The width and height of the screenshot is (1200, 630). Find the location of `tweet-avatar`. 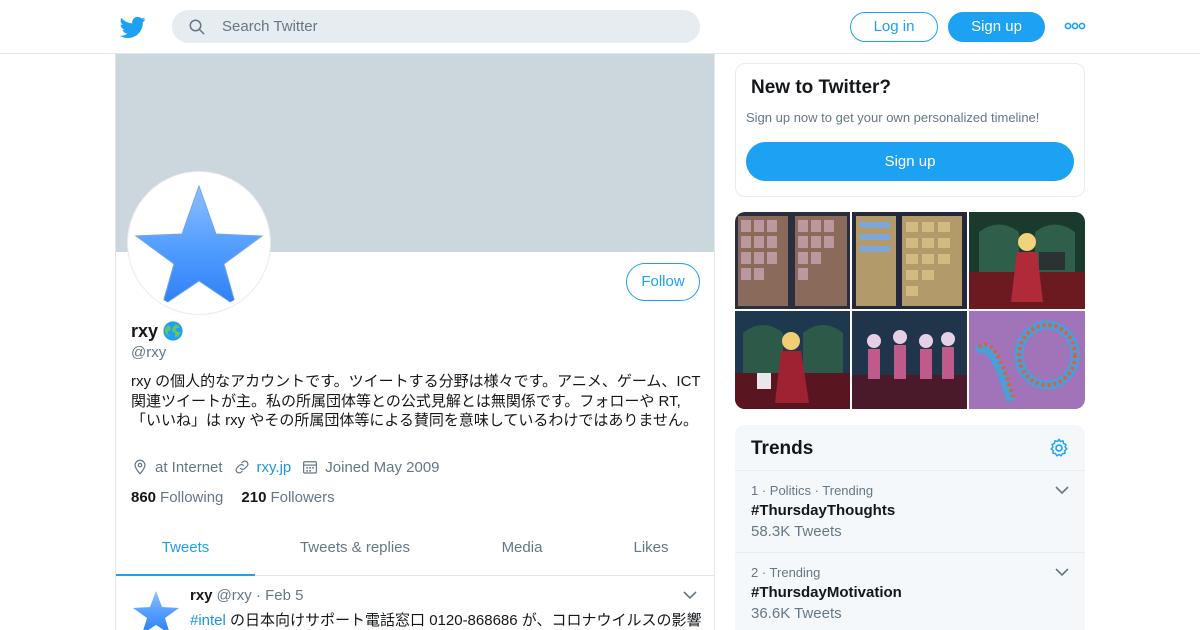

tweet-avatar is located at coordinates (156, 608).